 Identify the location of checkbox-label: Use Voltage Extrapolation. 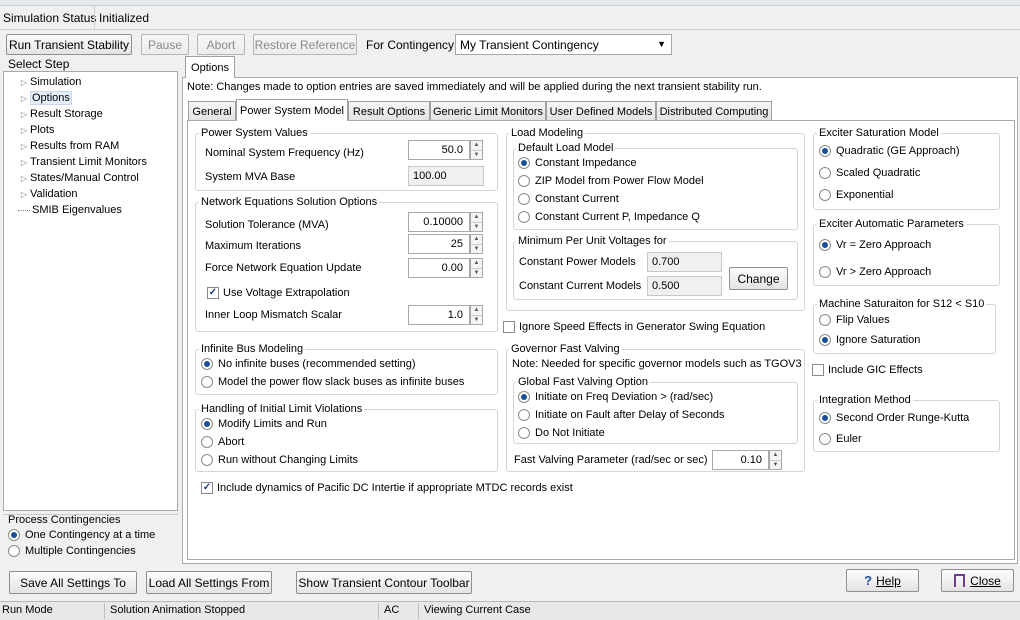
(286, 293).